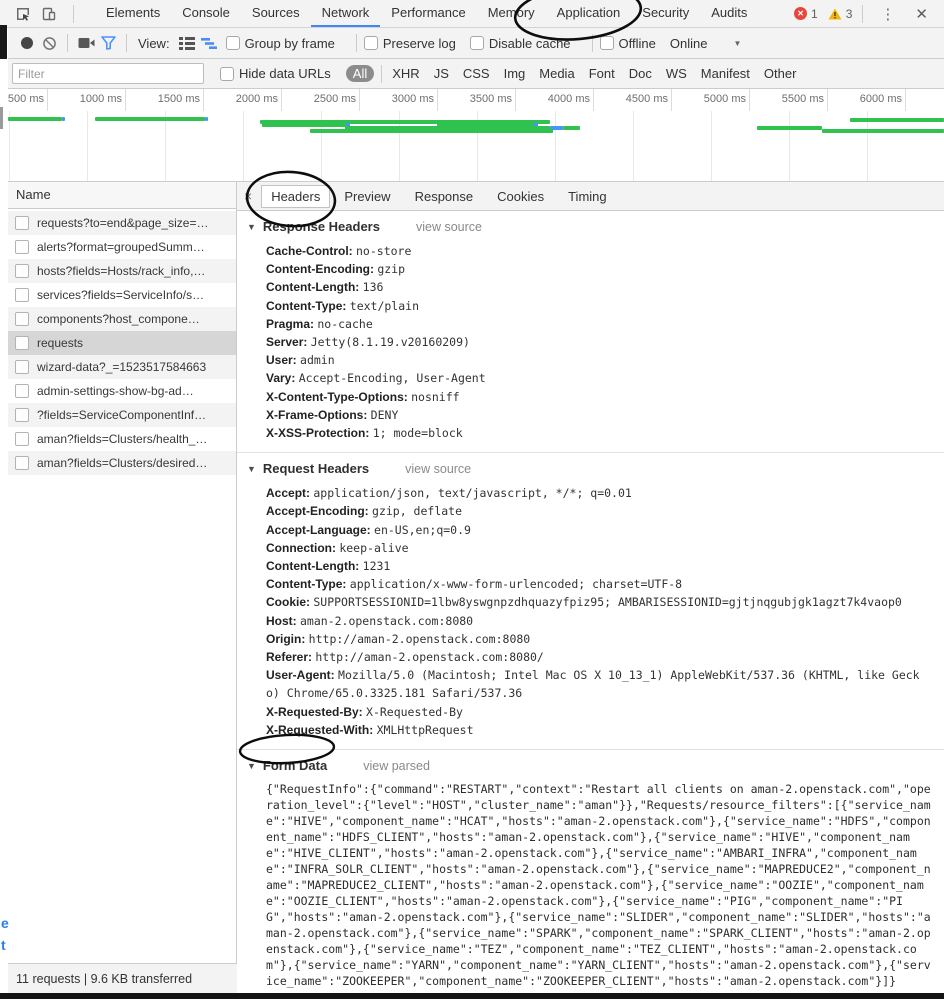 This screenshot has height=999, width=944. I want to click on group-by-frame-label: Group by frame, so click(289, 43).